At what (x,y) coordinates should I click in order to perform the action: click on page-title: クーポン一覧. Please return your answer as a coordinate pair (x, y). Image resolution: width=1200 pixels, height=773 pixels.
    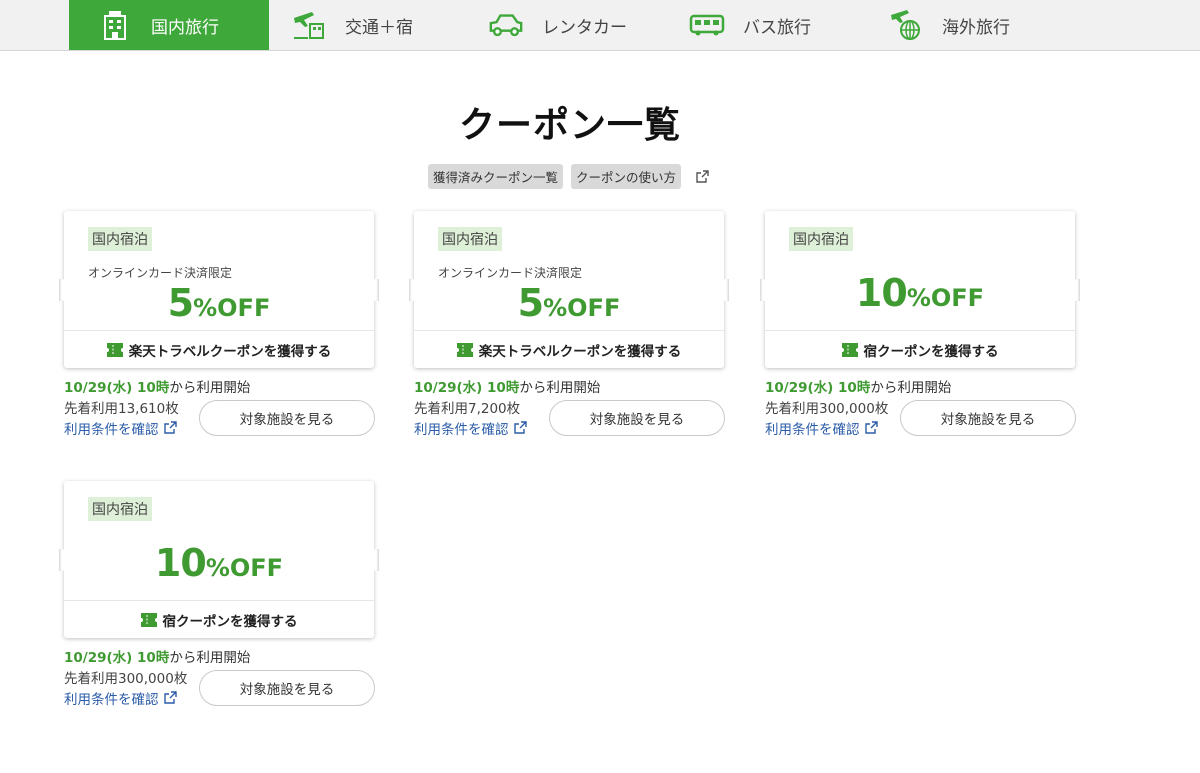
    Looking at the image, I should click on (569, 125).